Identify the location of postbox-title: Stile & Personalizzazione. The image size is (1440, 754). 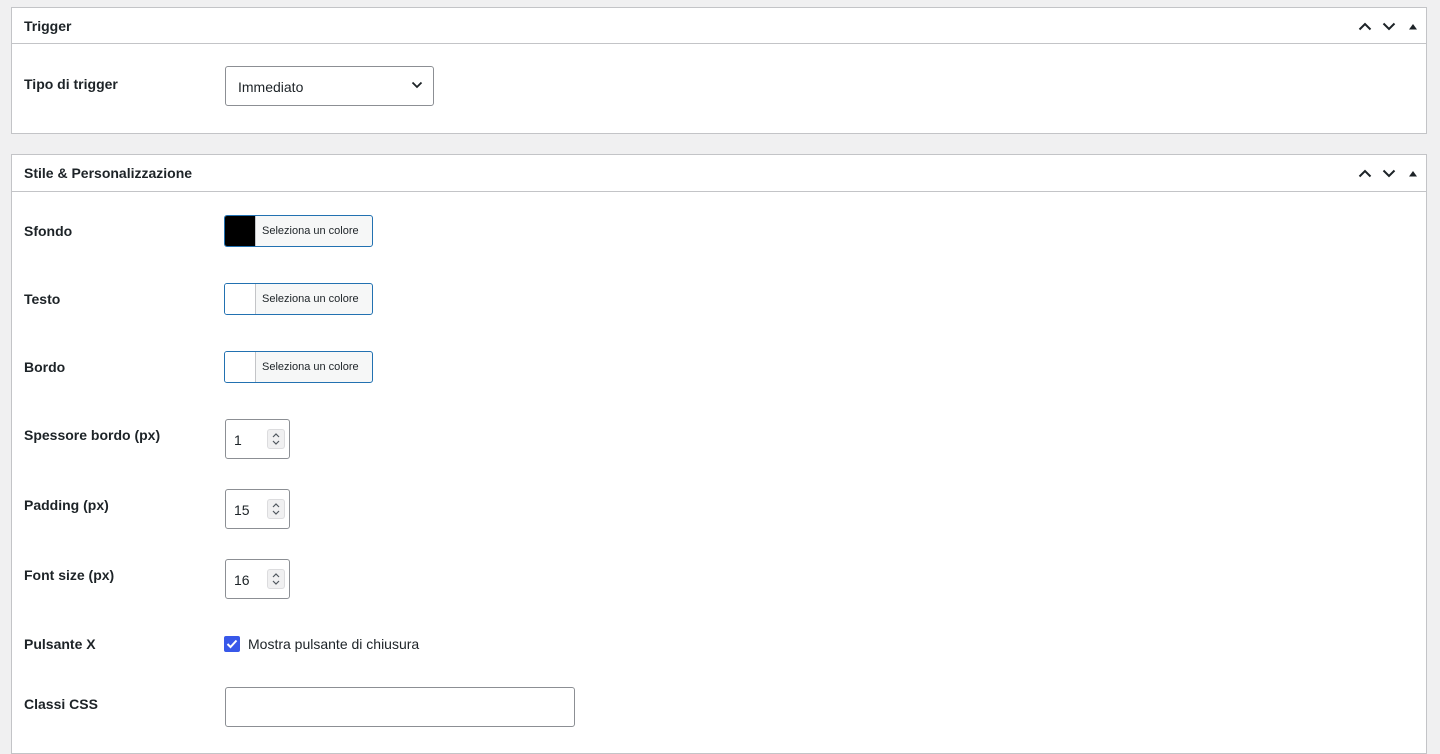
(108, 173).